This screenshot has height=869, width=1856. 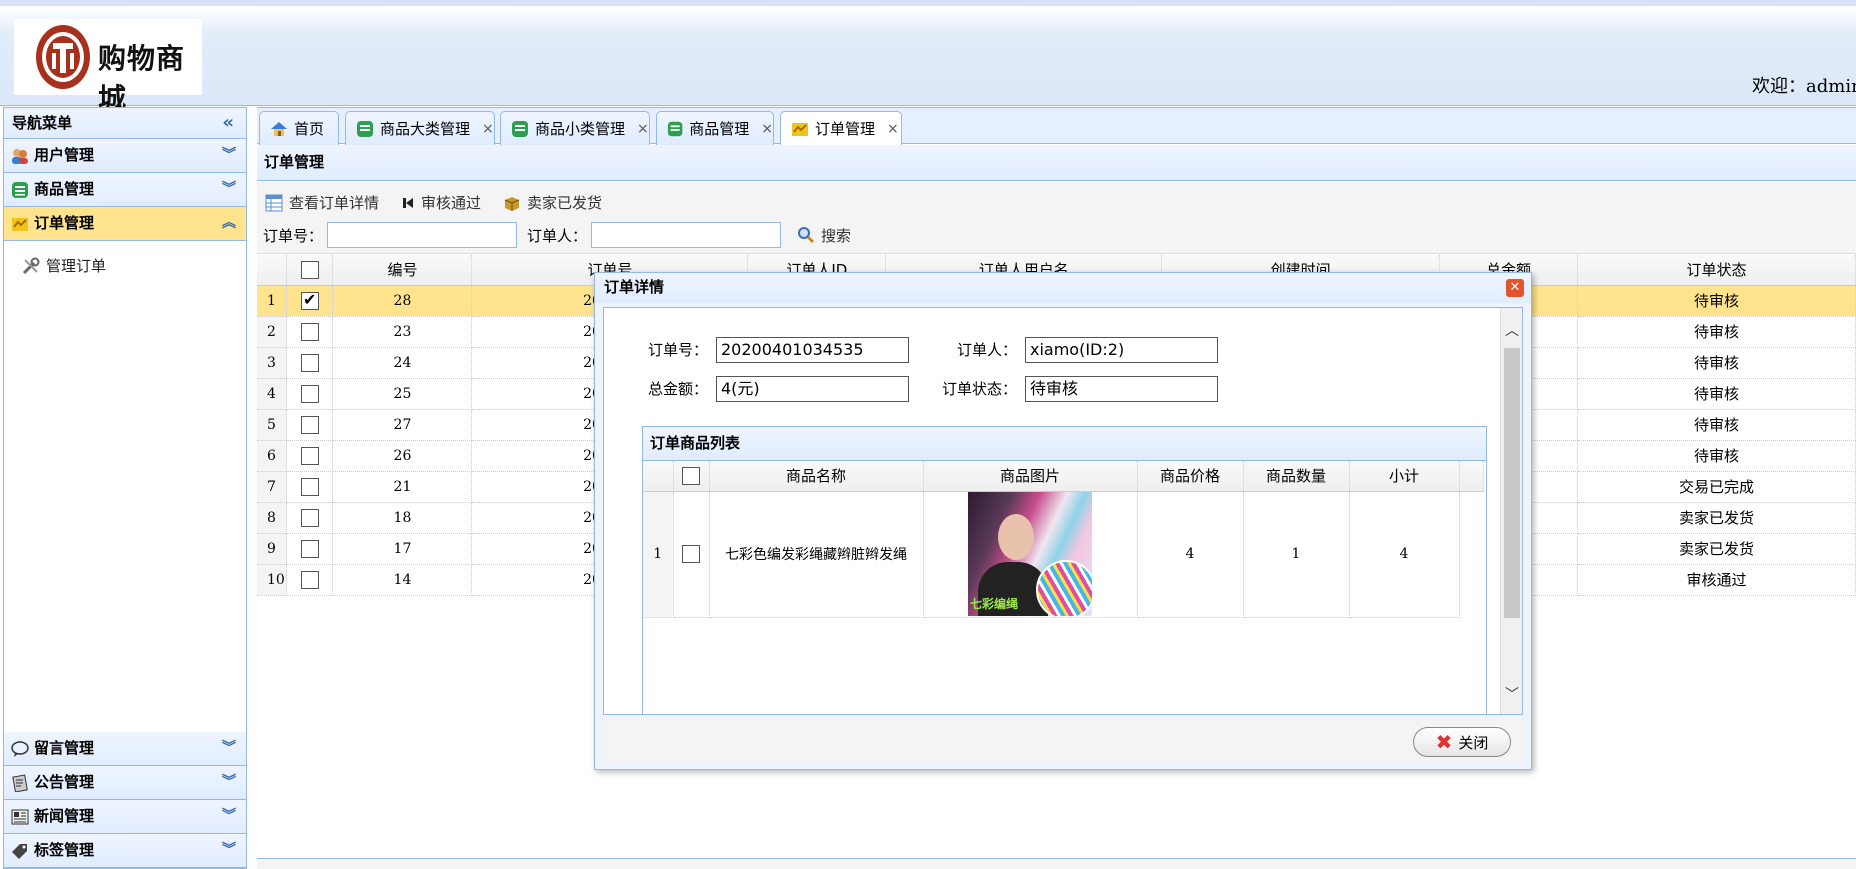 I want to click on orderer-input, so click(x=686, y=235).